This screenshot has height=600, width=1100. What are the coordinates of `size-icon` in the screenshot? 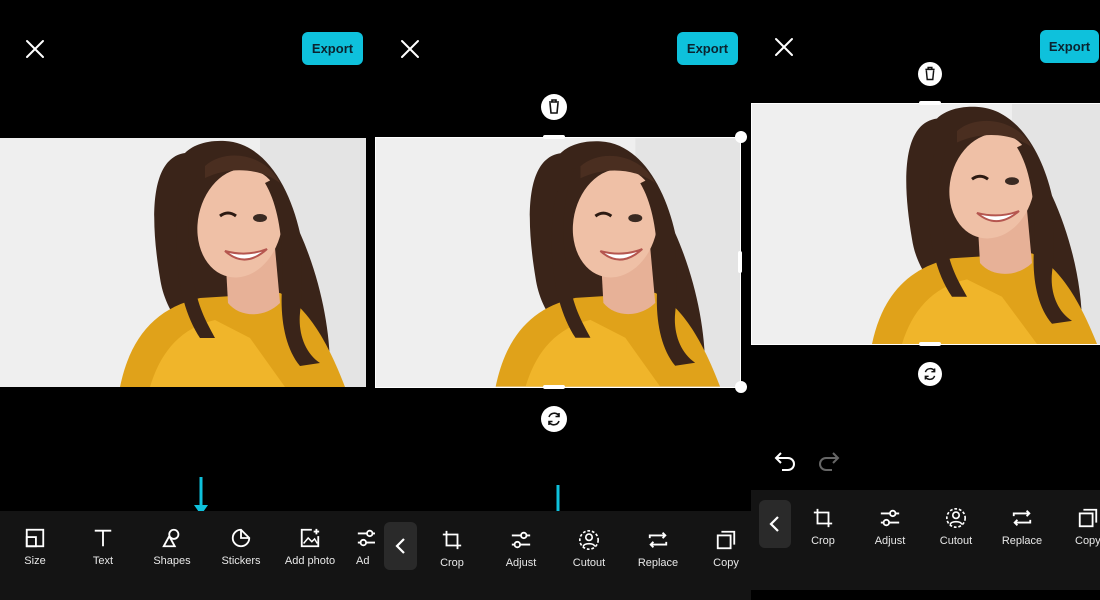 It's located at (35, 538).